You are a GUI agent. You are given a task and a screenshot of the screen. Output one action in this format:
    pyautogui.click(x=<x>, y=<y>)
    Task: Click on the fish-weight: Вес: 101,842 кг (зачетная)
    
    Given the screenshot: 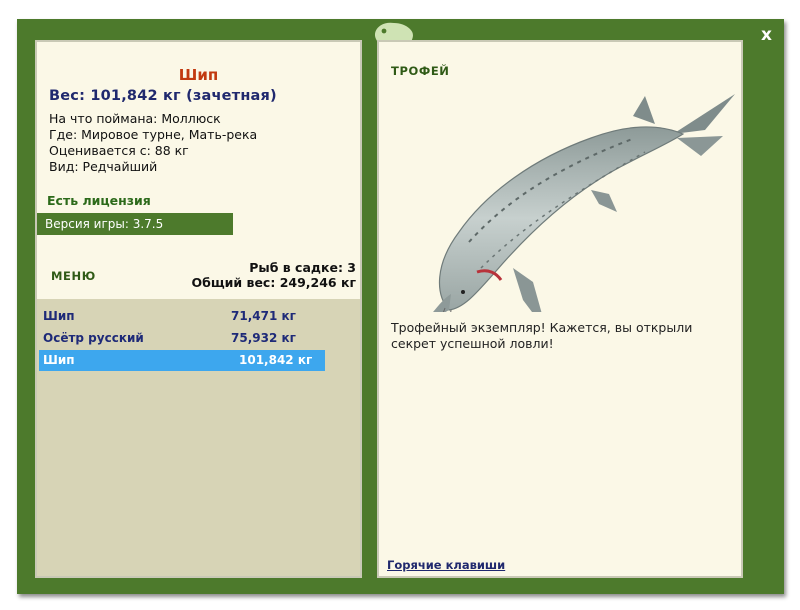 What is the action you would take?
    pyautogui.click(x=163, y=96)
    